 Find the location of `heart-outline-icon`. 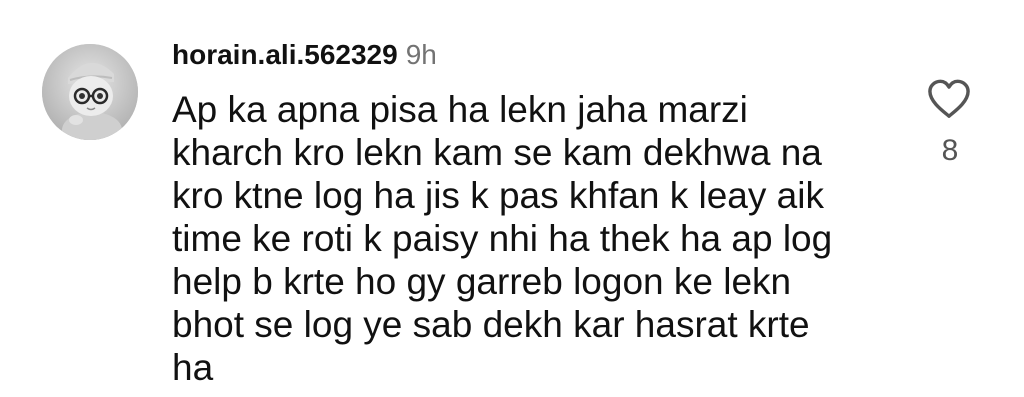

heart-outline-icon is located at coordinates (949, 98).